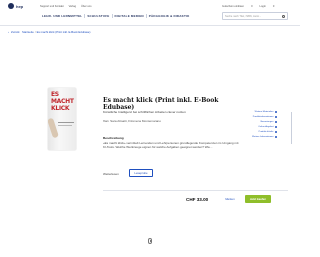 The image size is (320, 257). What do you see at coordinates (52, 6) in the screenshot?
I see `support-link: Support und Kontakt` at bounding box center [52, 6].